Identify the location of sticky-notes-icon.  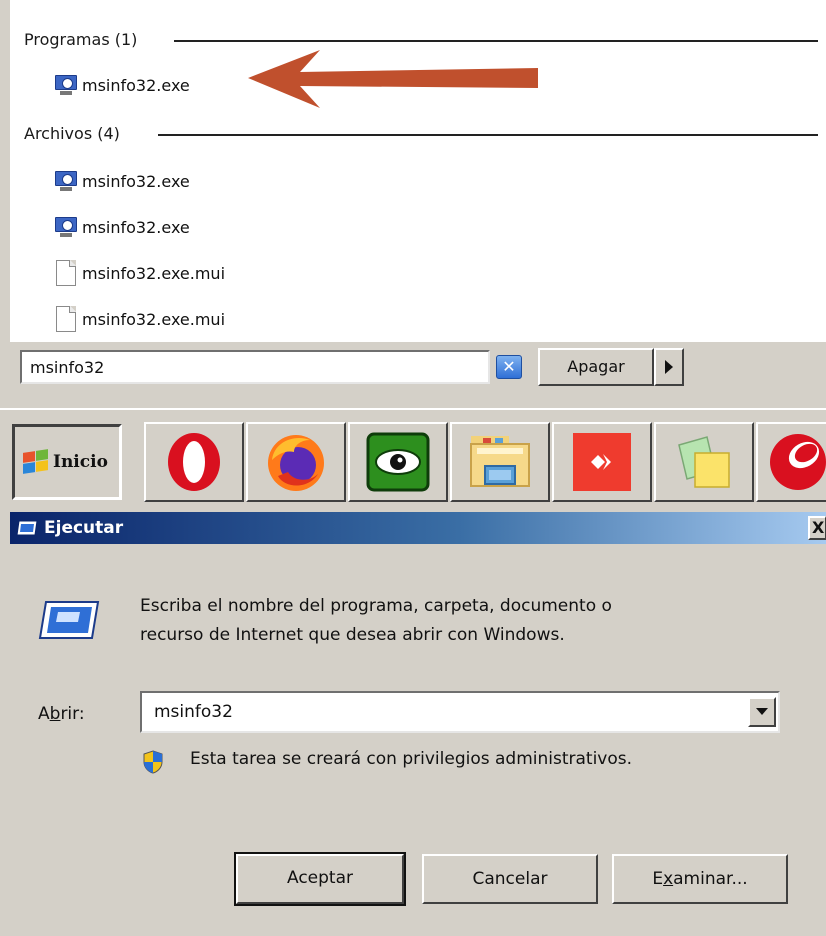
(704, 462).